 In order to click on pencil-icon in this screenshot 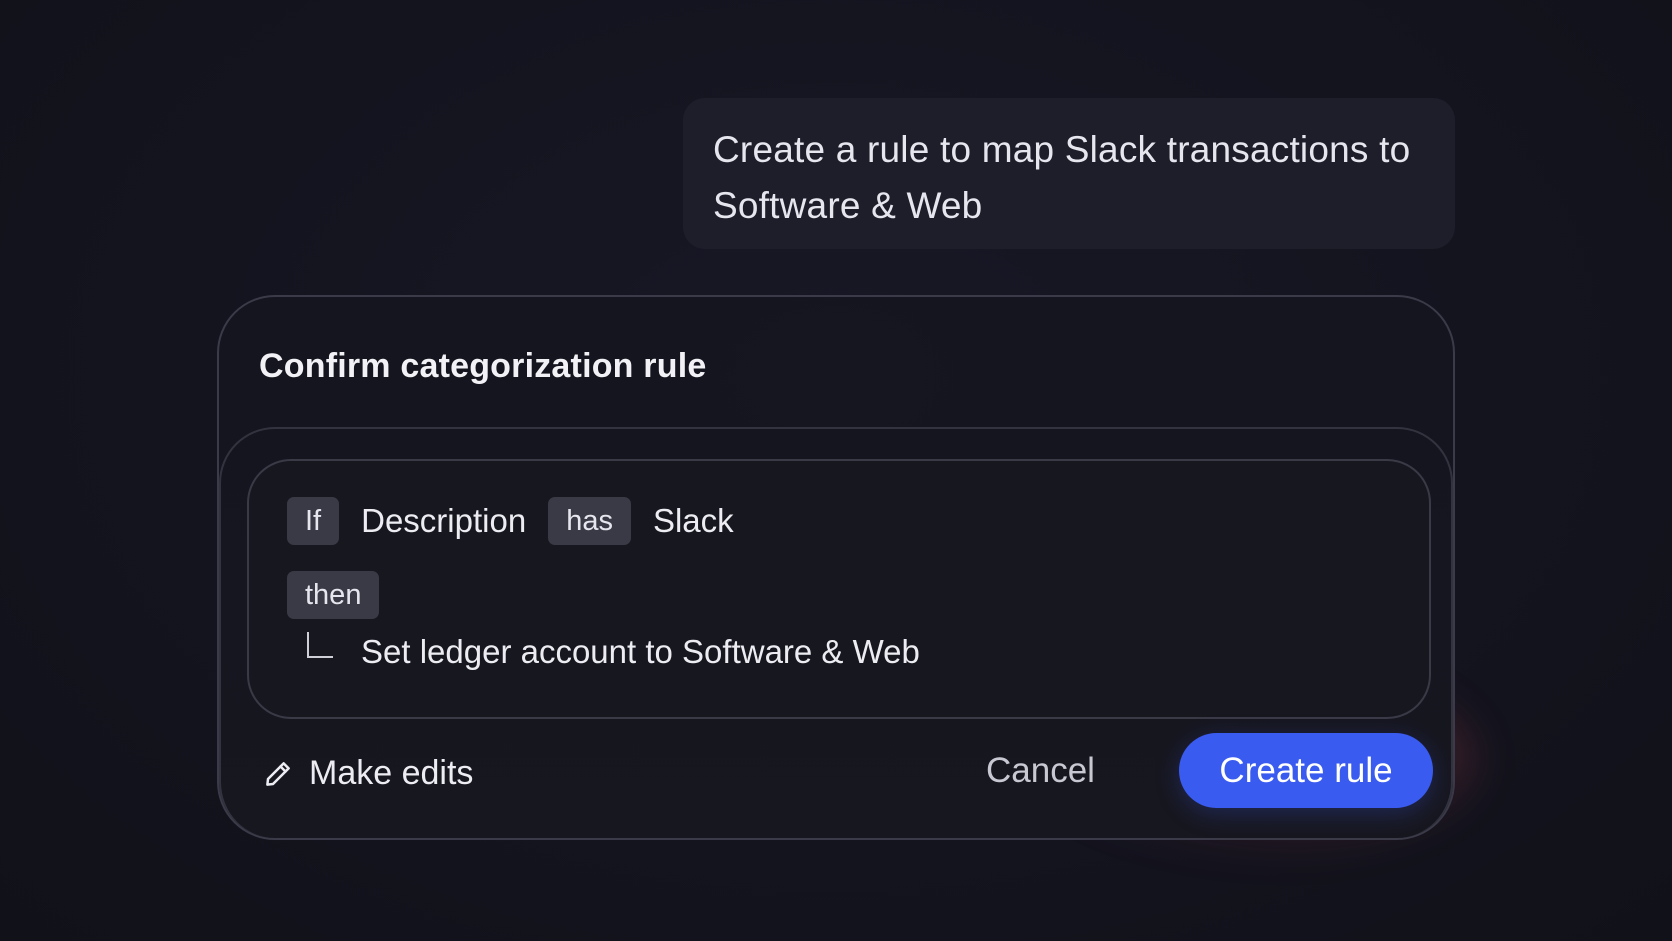, I will do `click(278, 773)`.